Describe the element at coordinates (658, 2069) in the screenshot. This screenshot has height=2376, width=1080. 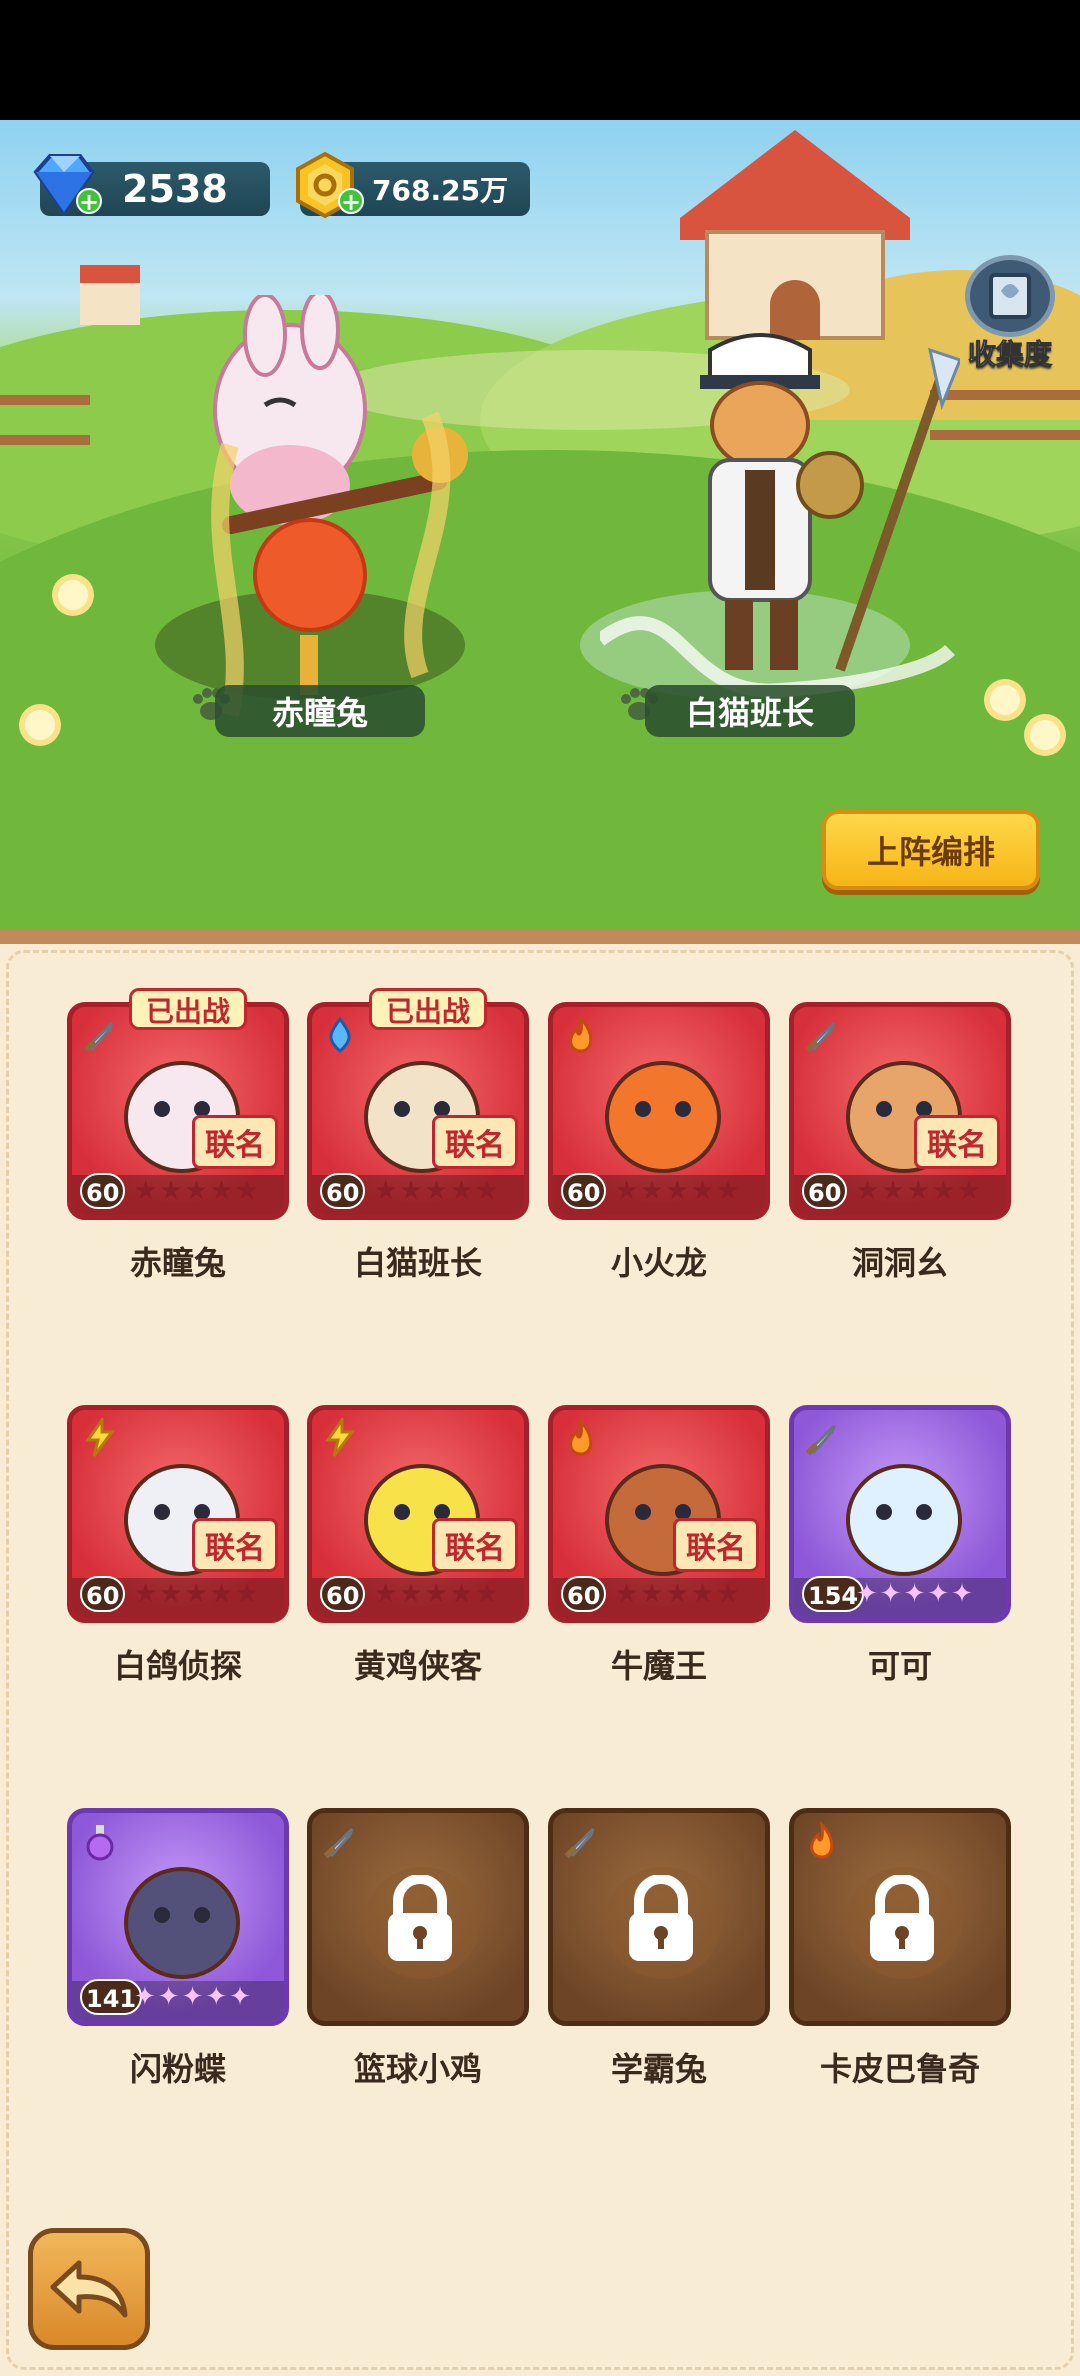
I see `hero-card-name: 学霸兔` at that location.